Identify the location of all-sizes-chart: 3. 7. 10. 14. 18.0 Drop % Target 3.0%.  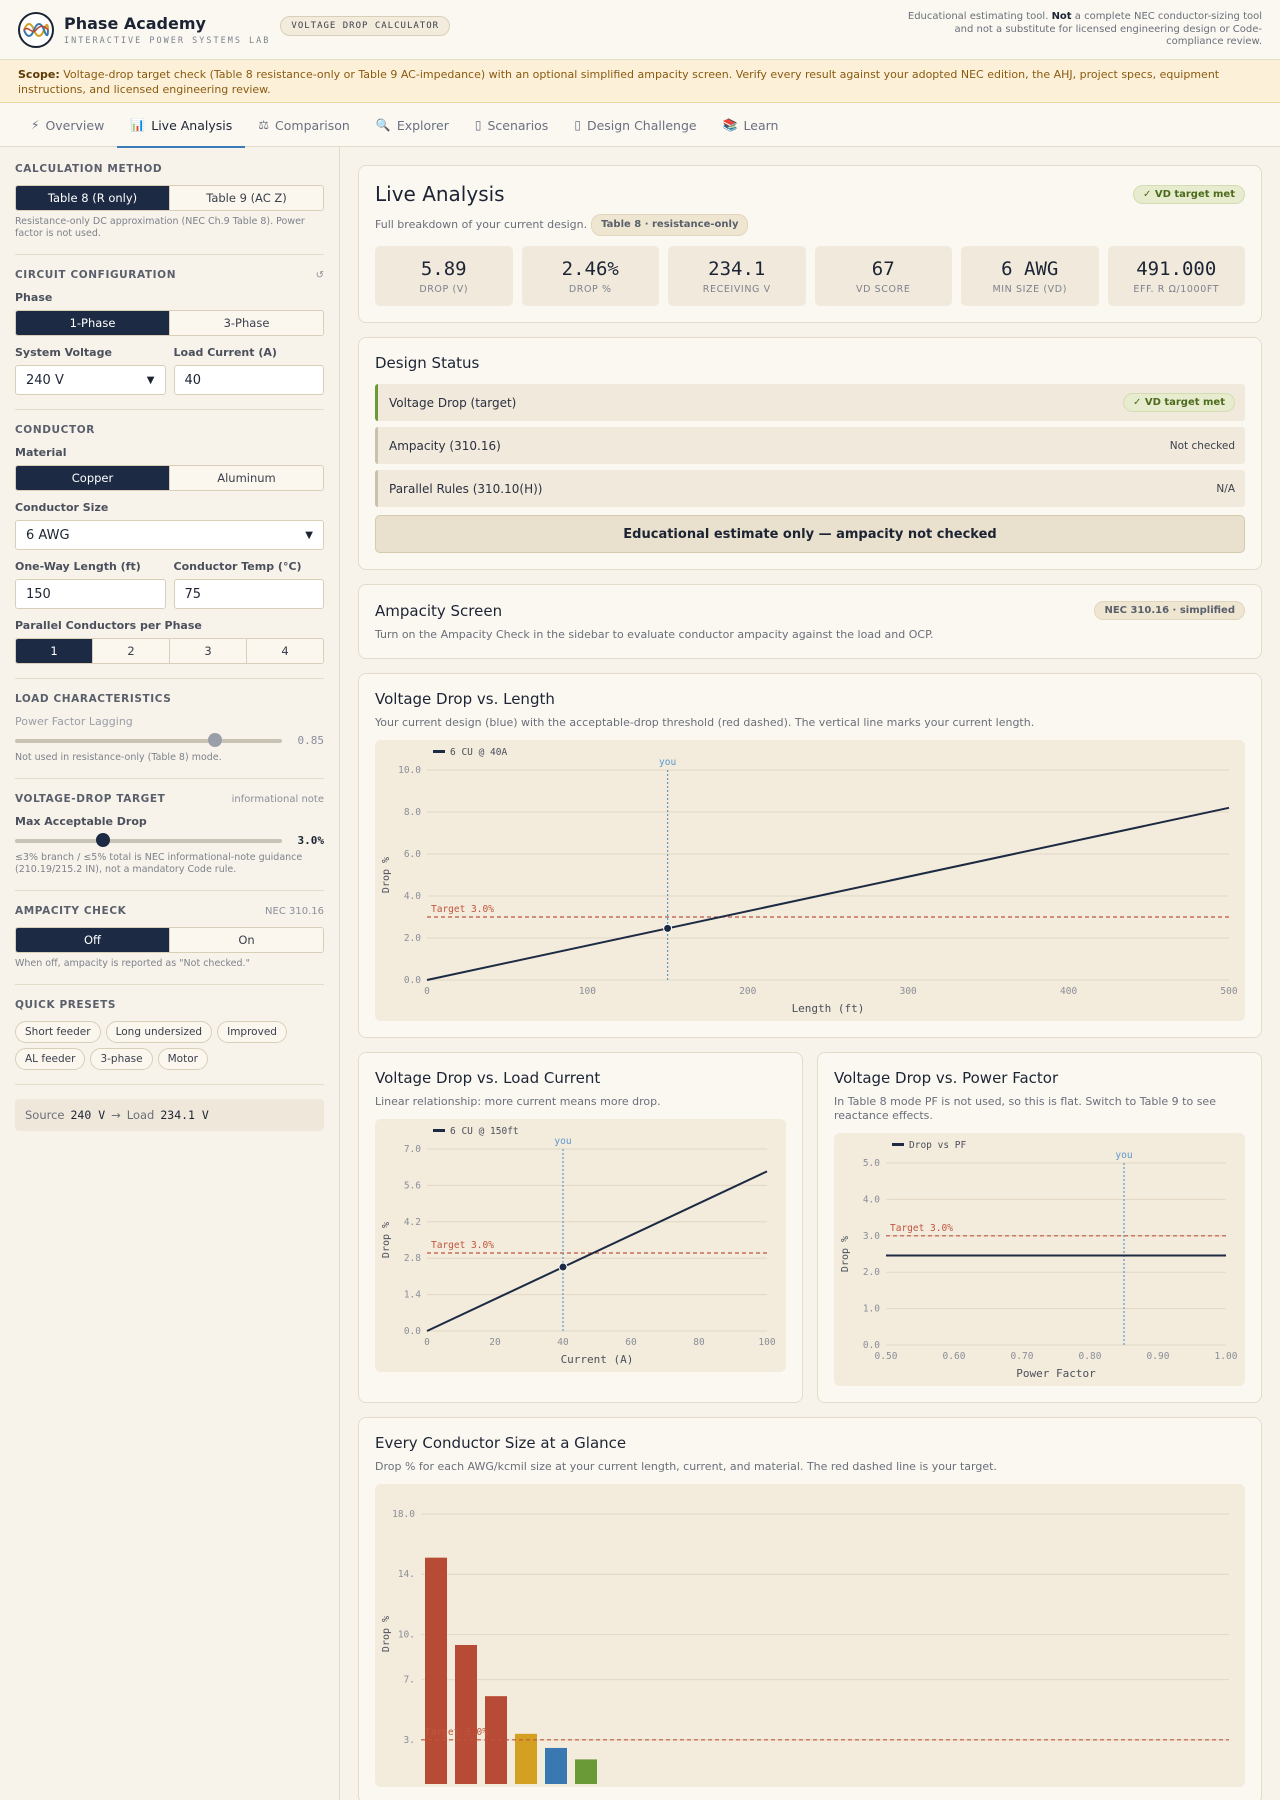
(809, 1634).